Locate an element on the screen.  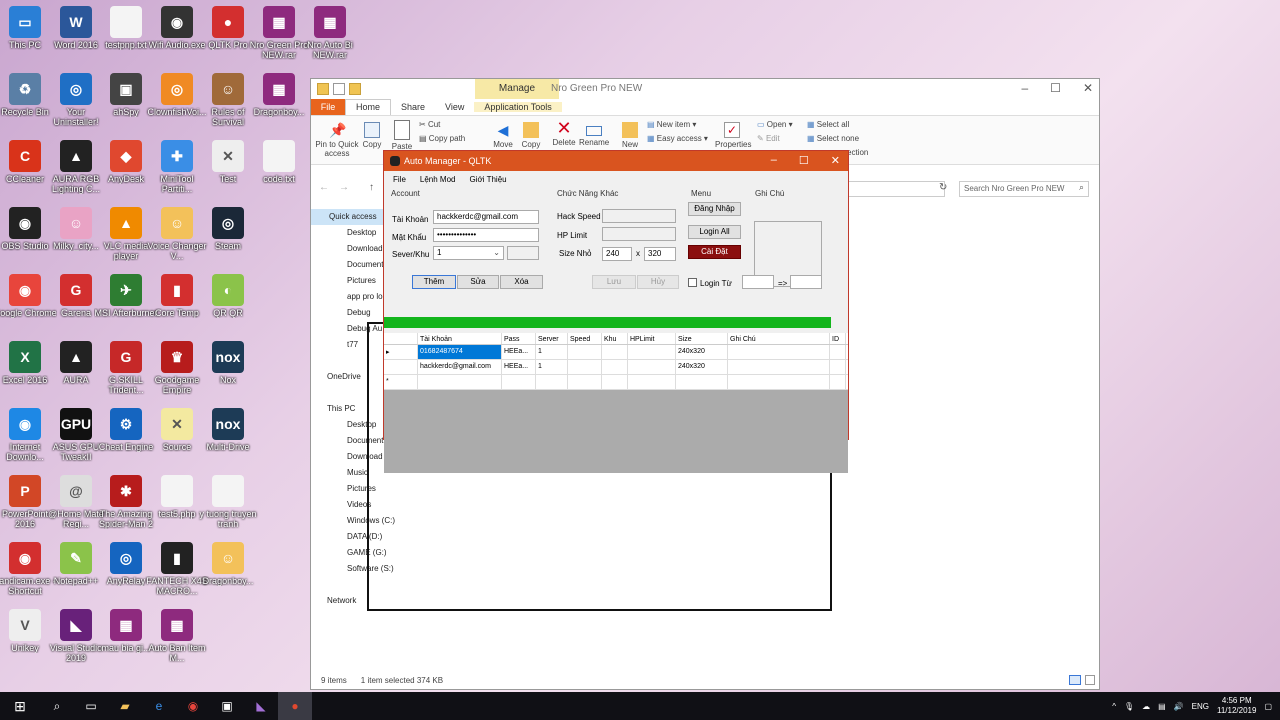
onedrive-icon: ☁ is located at coordinates (1146, 706).